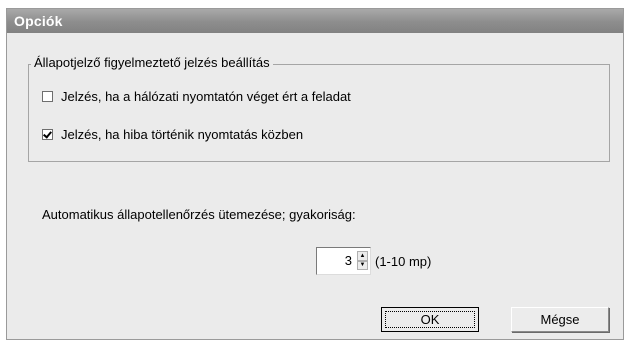  Describe the element at coordinates (38, 21) in the screenshot. I see `dialog-title: Opciók` at that location.